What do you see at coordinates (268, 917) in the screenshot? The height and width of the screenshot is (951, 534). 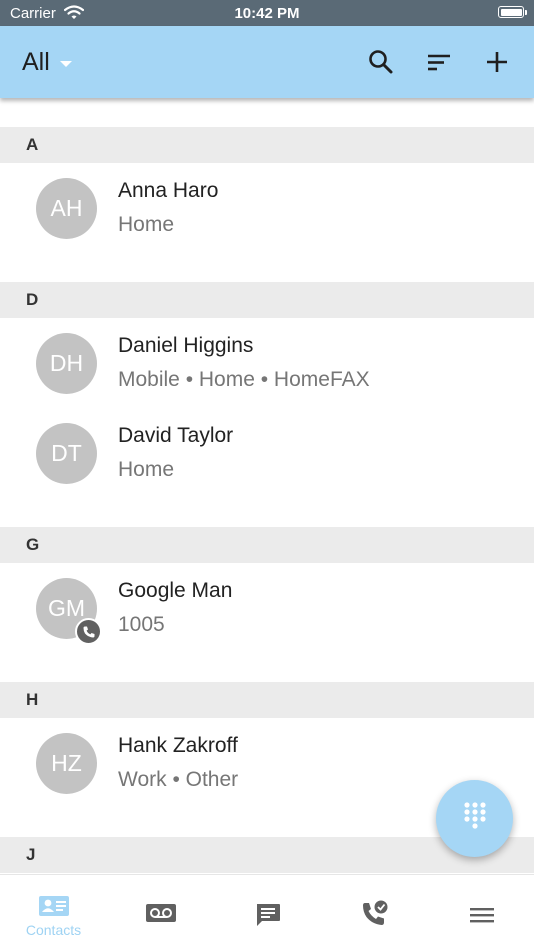 I see `message-icon` at bounding box center [268, 917].